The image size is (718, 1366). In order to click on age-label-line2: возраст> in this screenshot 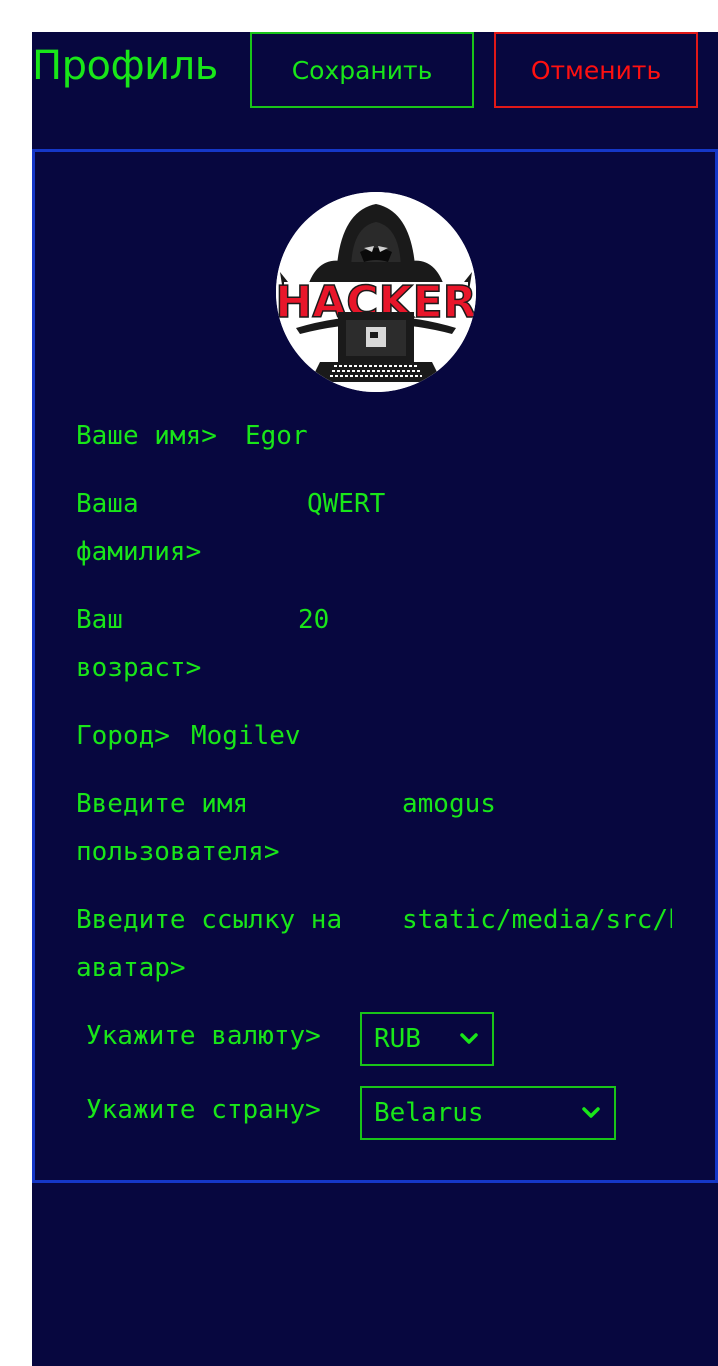, I will do `click(139, 668)`.